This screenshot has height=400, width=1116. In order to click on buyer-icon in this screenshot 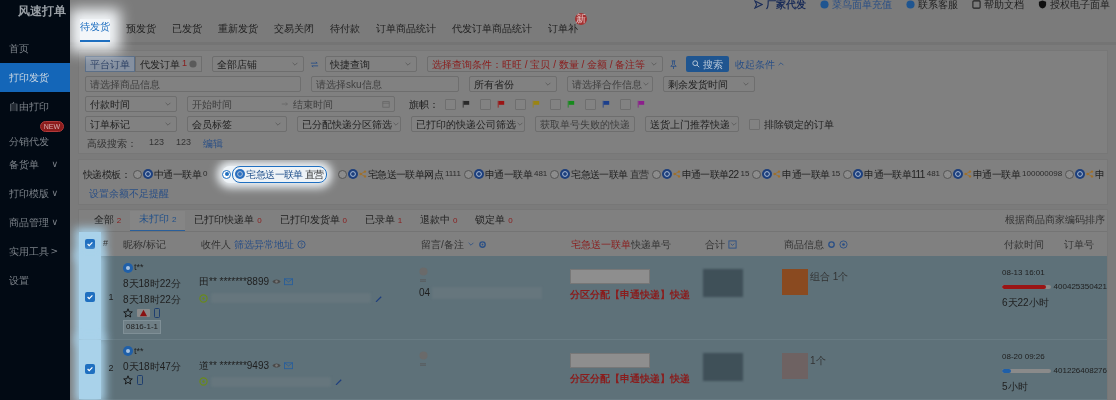, I will do `click(128, 351)`.